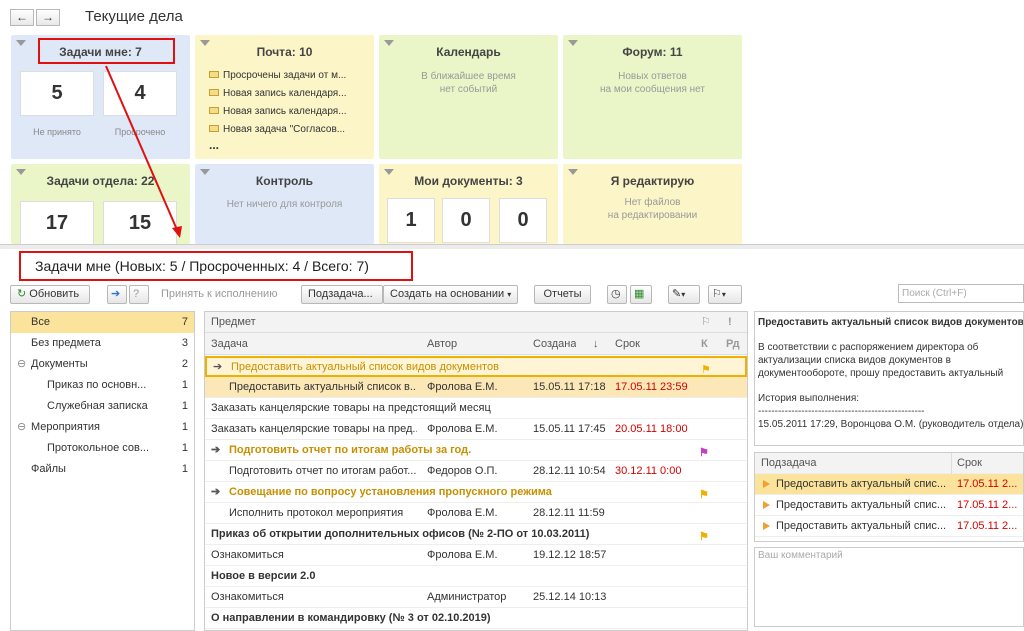 This screenshot has height=631, width=1024. What do you see at coordinates (476, 344) in the screenshot?
I see `table-header: Задача Автор Создана ↓ Срок К Рд` at bounding box center [476, 344].